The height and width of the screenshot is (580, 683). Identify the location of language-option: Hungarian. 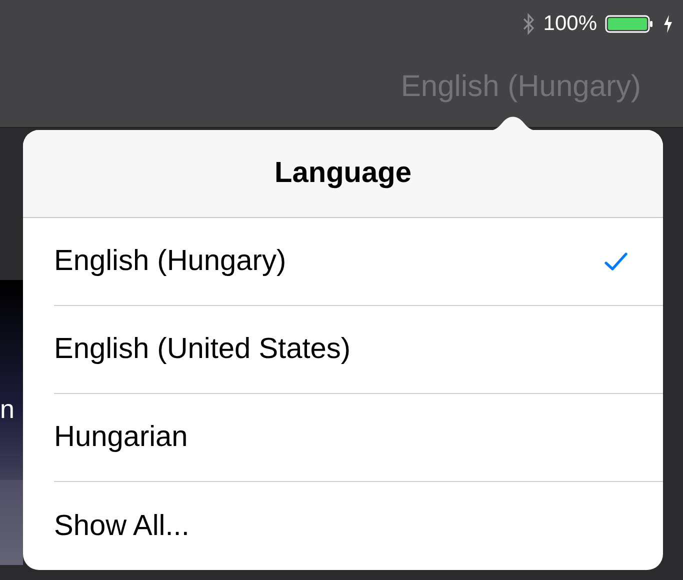
(358, 438).